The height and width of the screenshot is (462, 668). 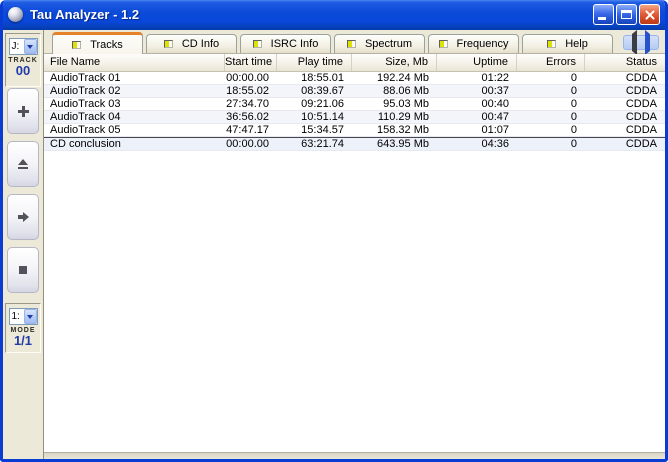 What do you see at coordinates (247, 91) in the screenshot?
I see `cell-start-time: 18:55.02` at bounding box center [247, 91].